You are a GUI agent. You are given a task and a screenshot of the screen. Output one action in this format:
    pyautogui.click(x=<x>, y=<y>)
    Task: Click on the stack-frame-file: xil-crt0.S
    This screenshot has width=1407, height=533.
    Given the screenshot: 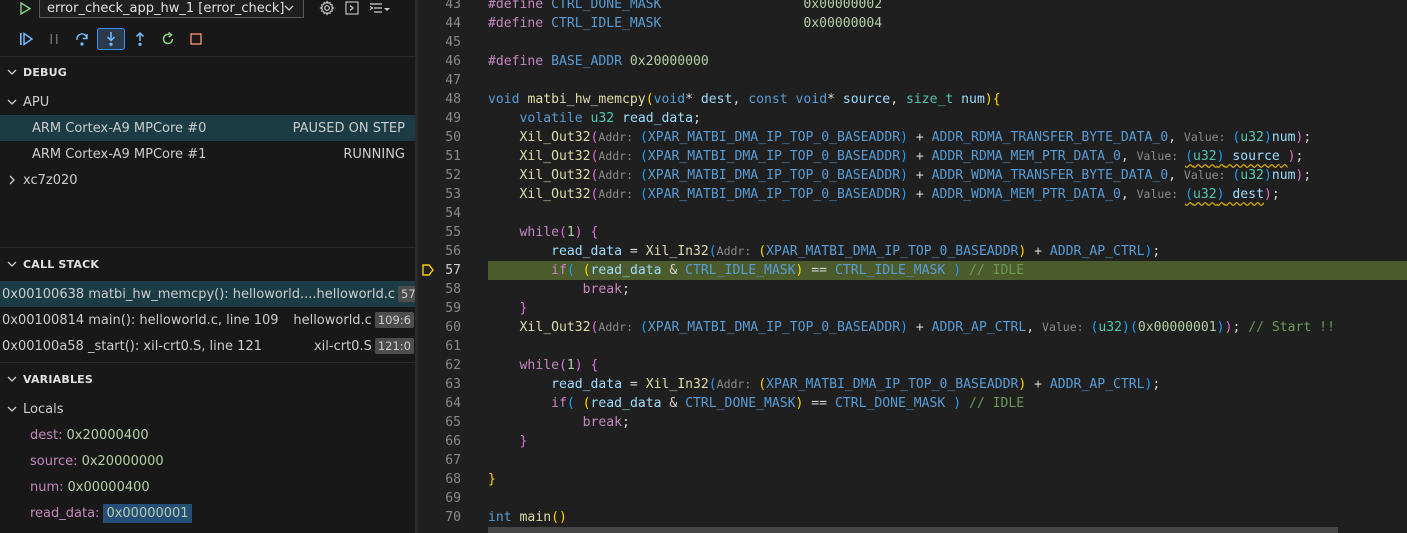 What is the action you would take?
    pyautogui.click(x=342, y=346)
    